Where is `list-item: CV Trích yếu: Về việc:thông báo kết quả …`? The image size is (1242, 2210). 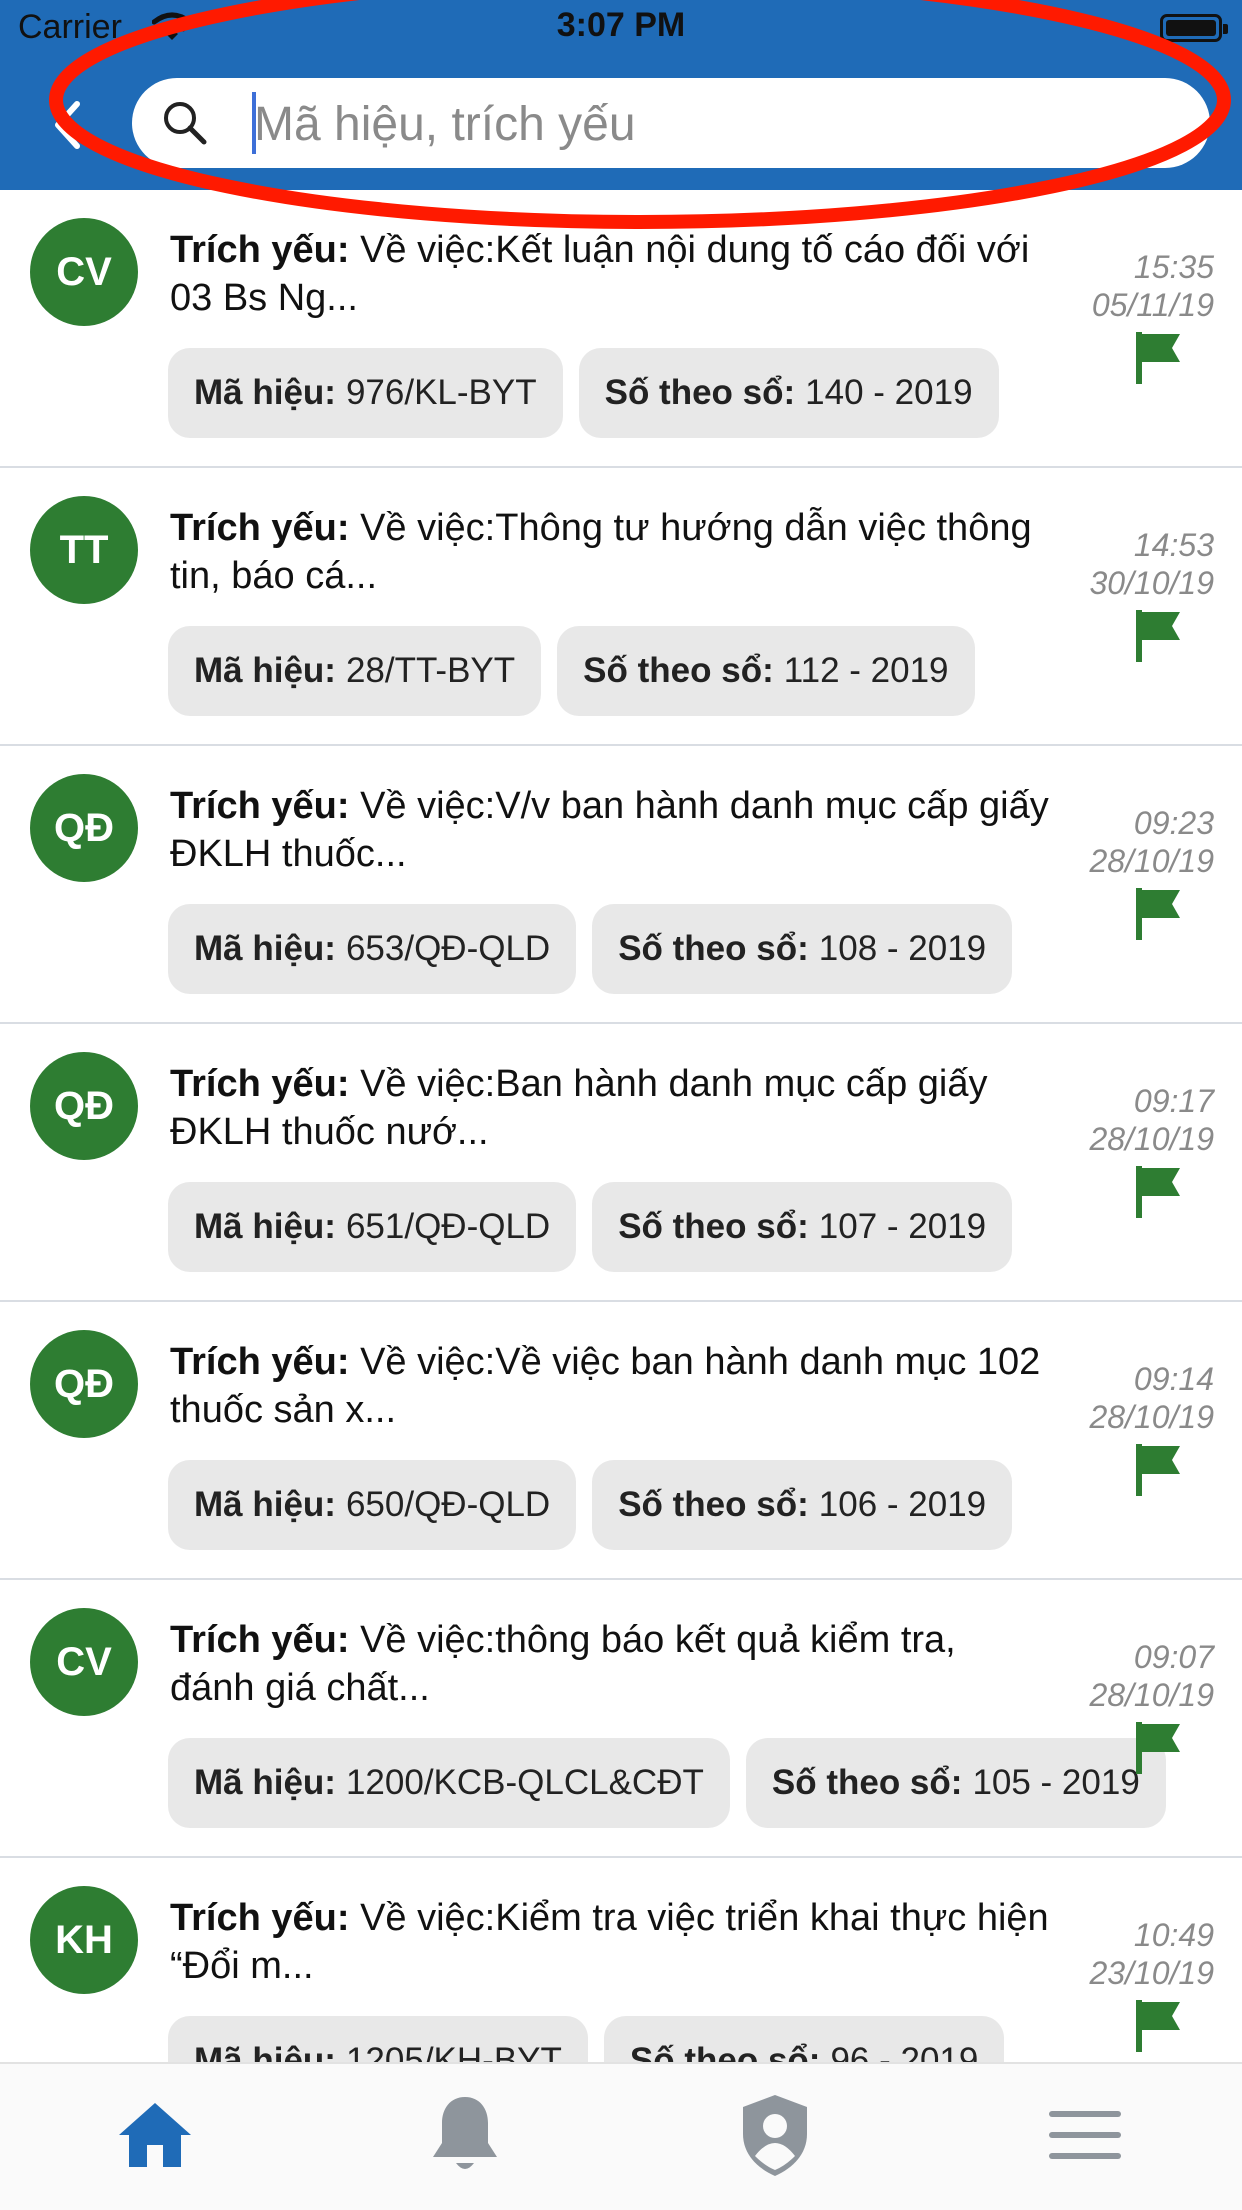 list-item: CV Trích yếu: Về việc:thông báo kết quả … is located at coordinates (621, 1719).